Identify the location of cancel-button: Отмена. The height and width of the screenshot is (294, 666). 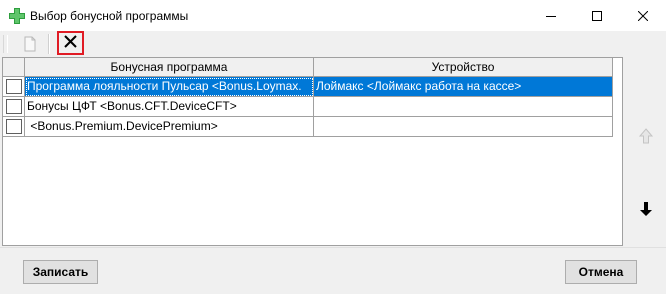
(601, 272).